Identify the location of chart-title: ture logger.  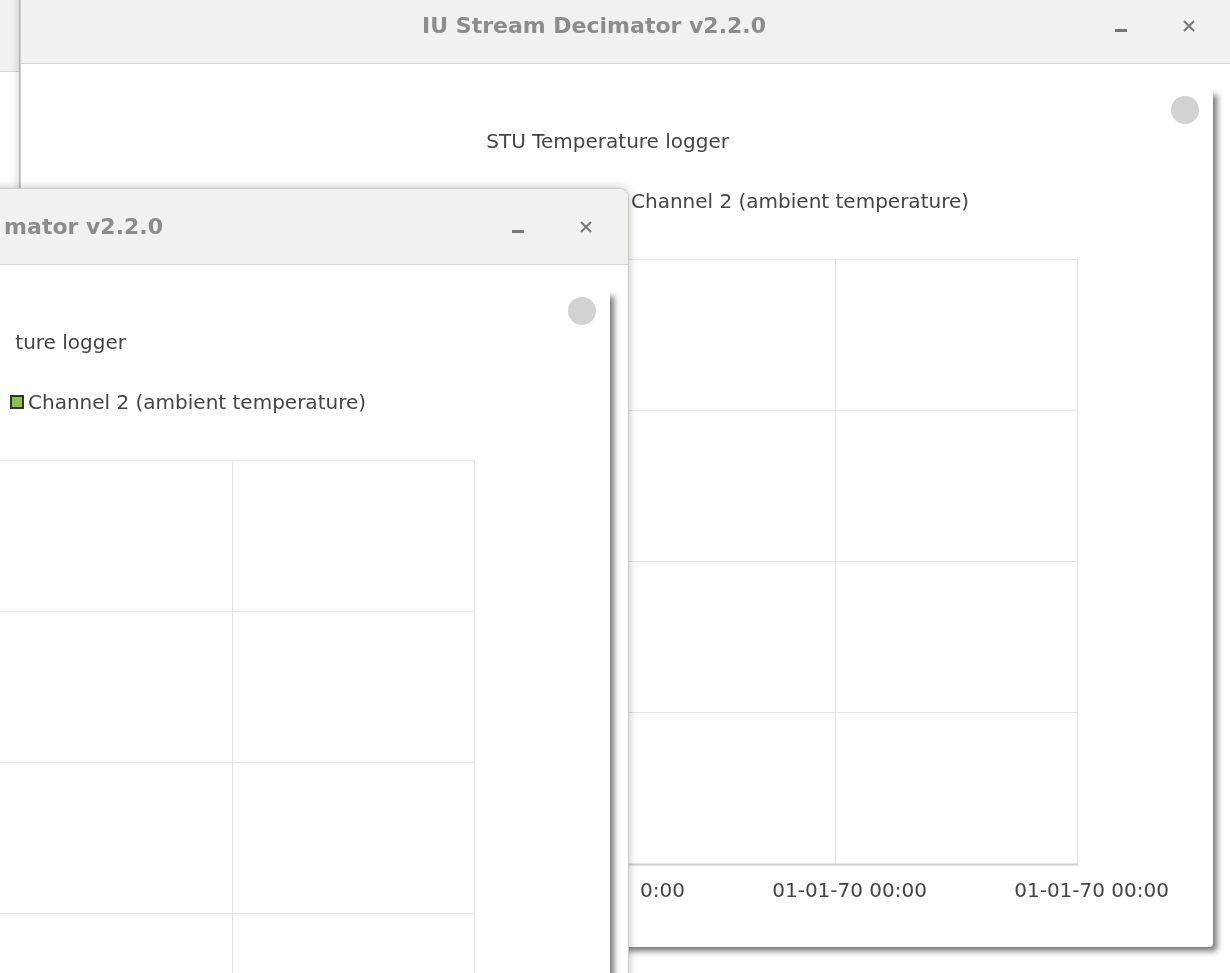
(70, 342).